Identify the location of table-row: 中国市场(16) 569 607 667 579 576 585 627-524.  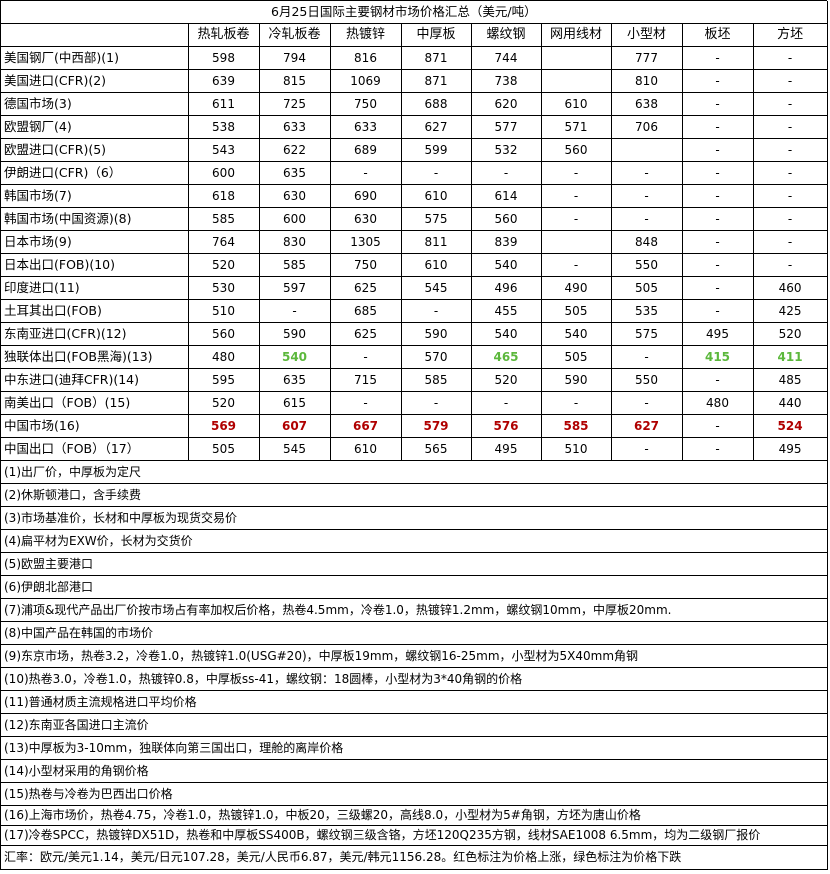
(414, 426).